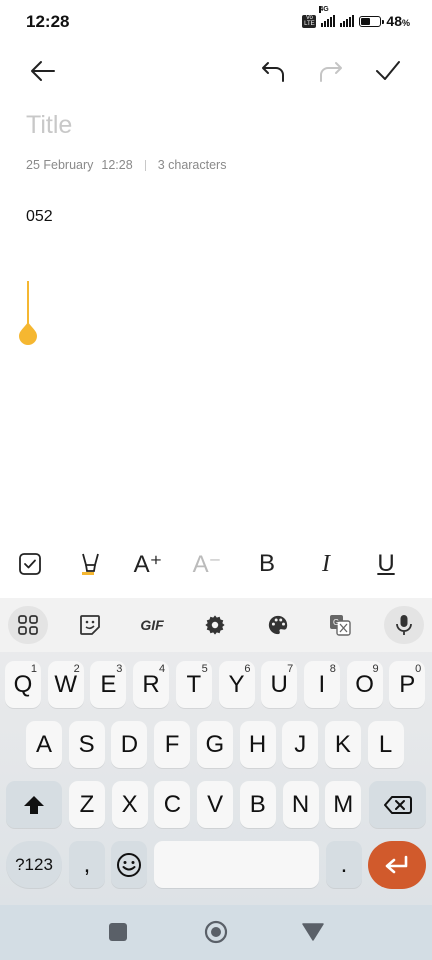 The height and width of the screenshot is (960, 432). Describe the element at coordinates (356, 17) in the screenshot. I see `status-icons: Vo LTE 4G 48%` at that location.